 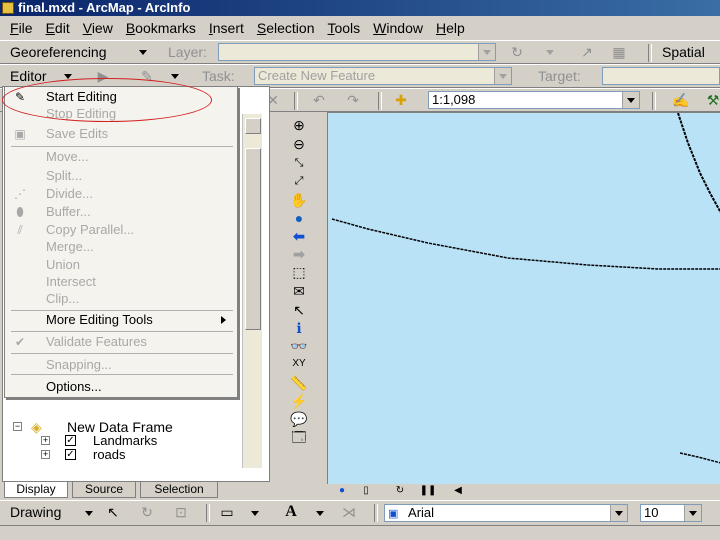 I want to click on spatial-analyst-menu: Spatial, so click(x=683, y=52).